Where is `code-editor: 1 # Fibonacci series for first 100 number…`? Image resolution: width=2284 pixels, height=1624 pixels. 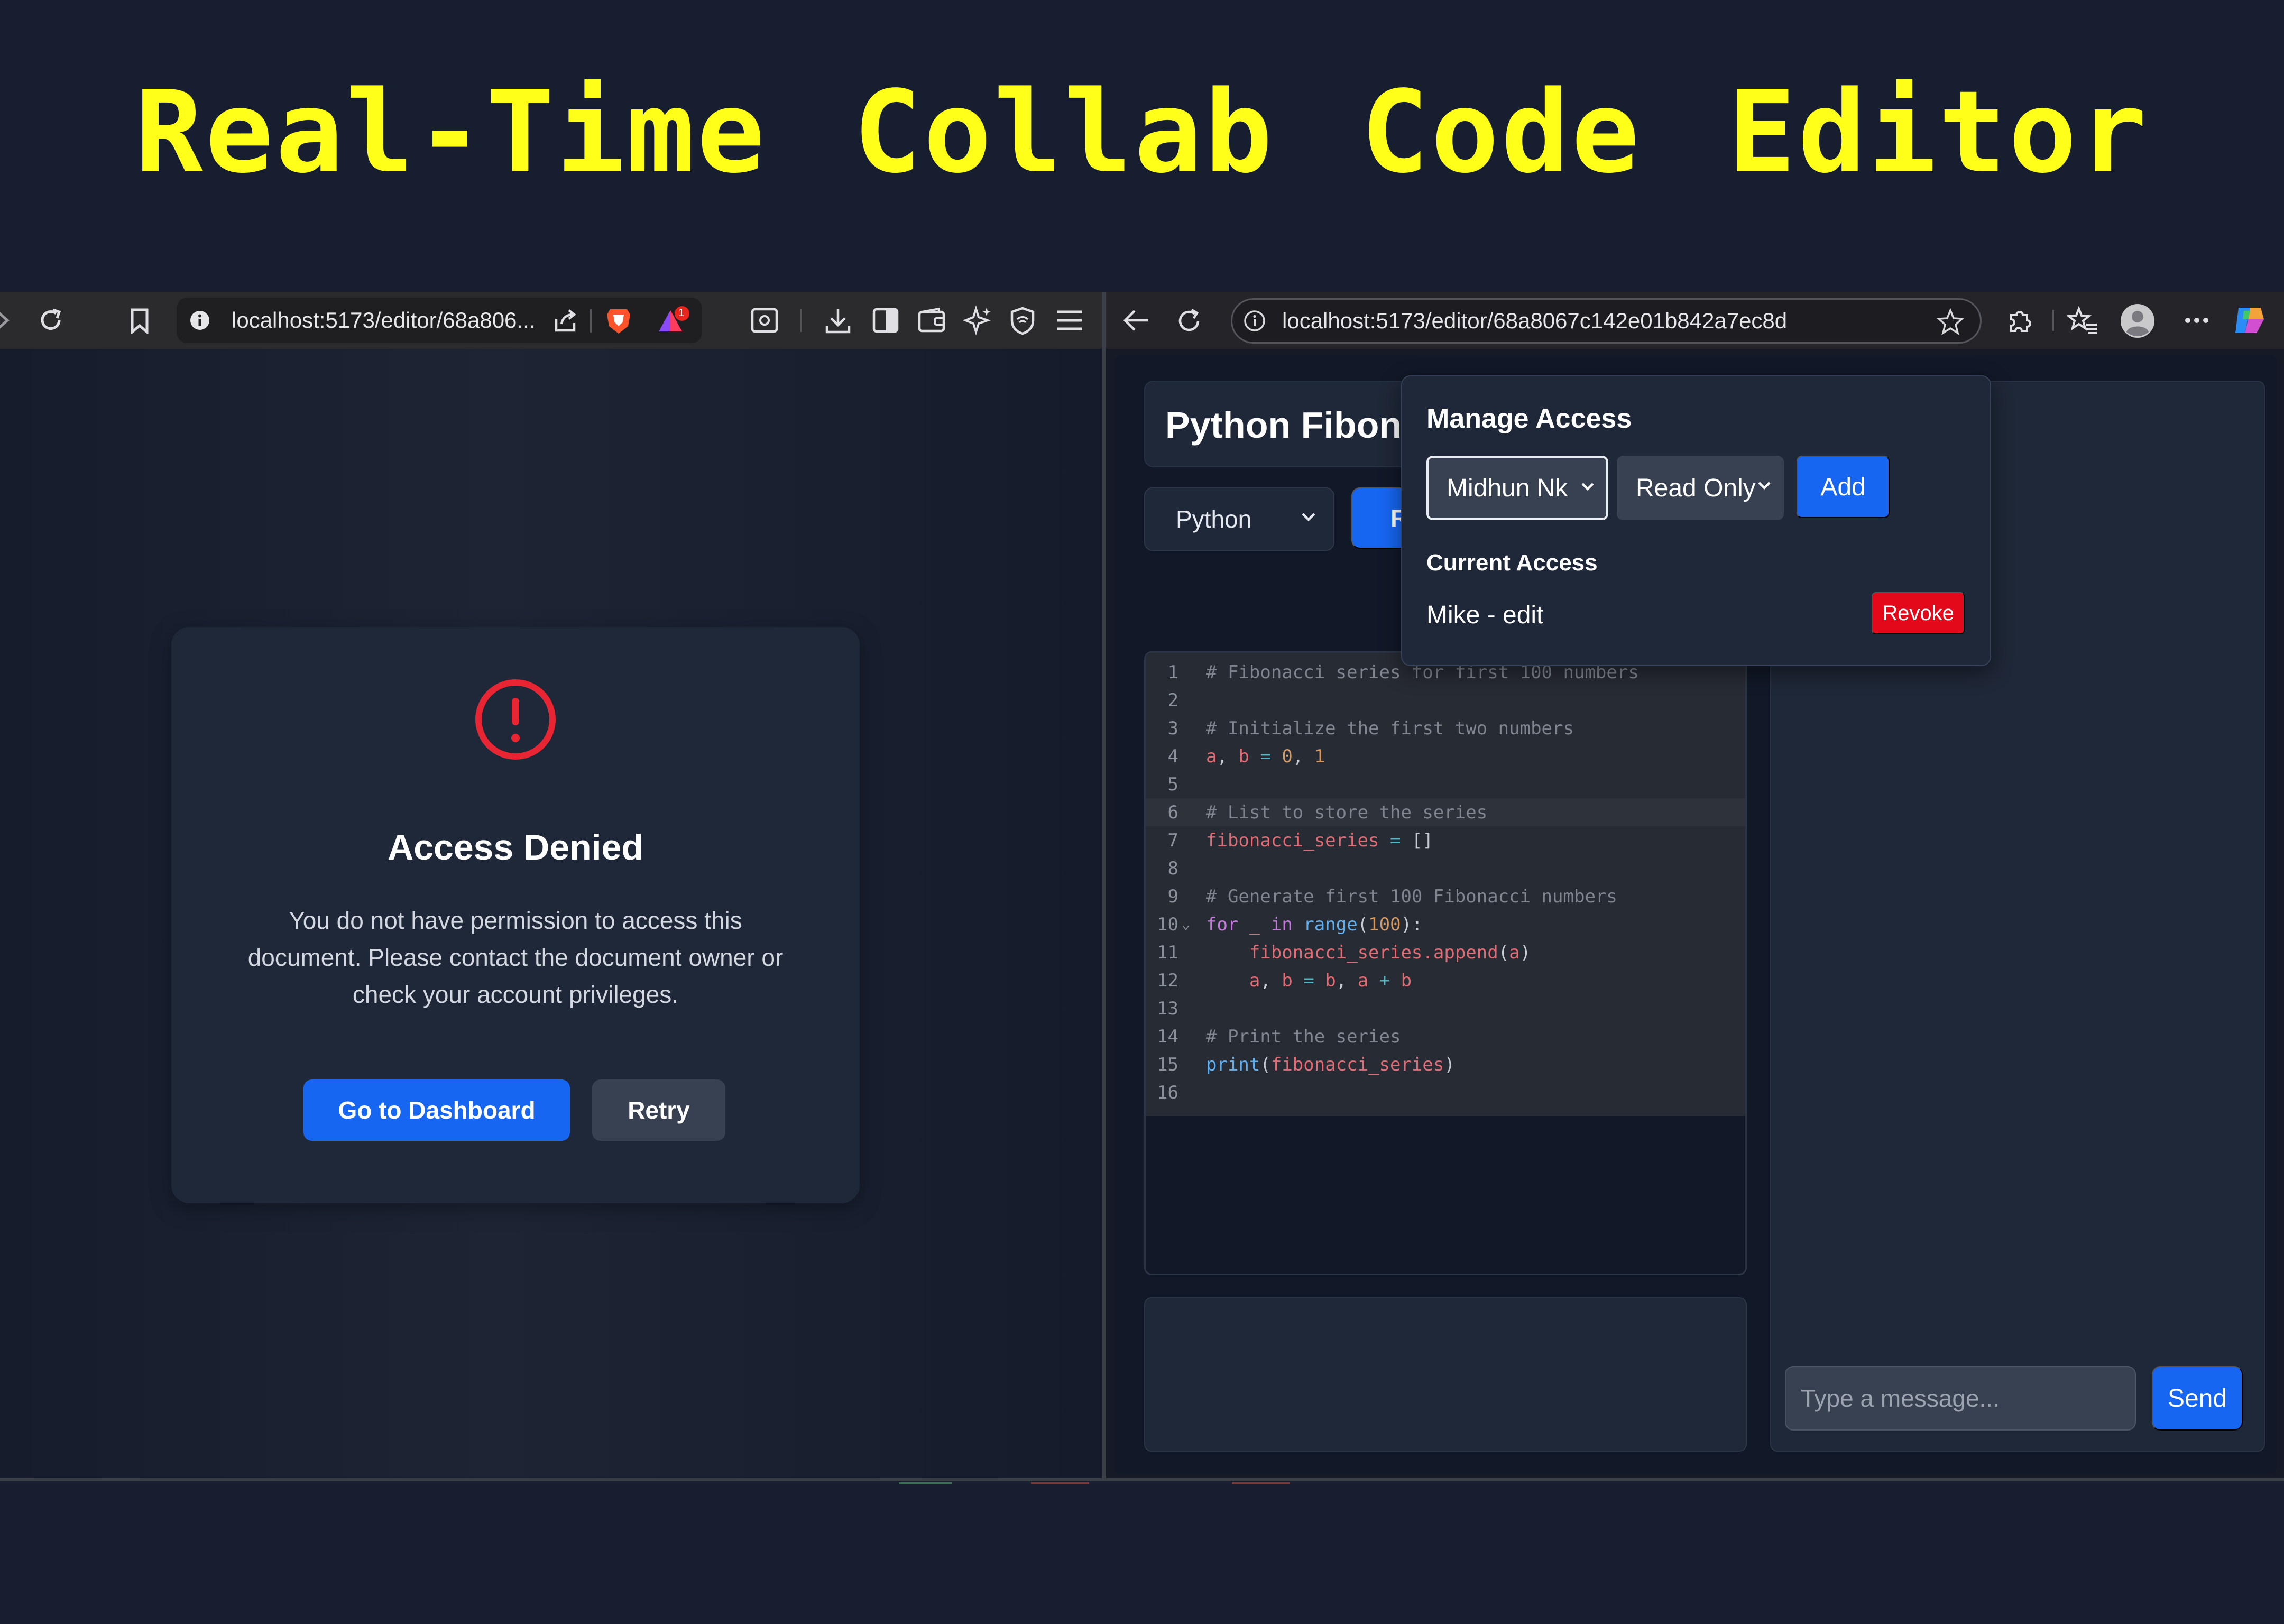 code-editor: 1 # Fibonacci series for first 100 number… is located at coordinates (1445, 884).